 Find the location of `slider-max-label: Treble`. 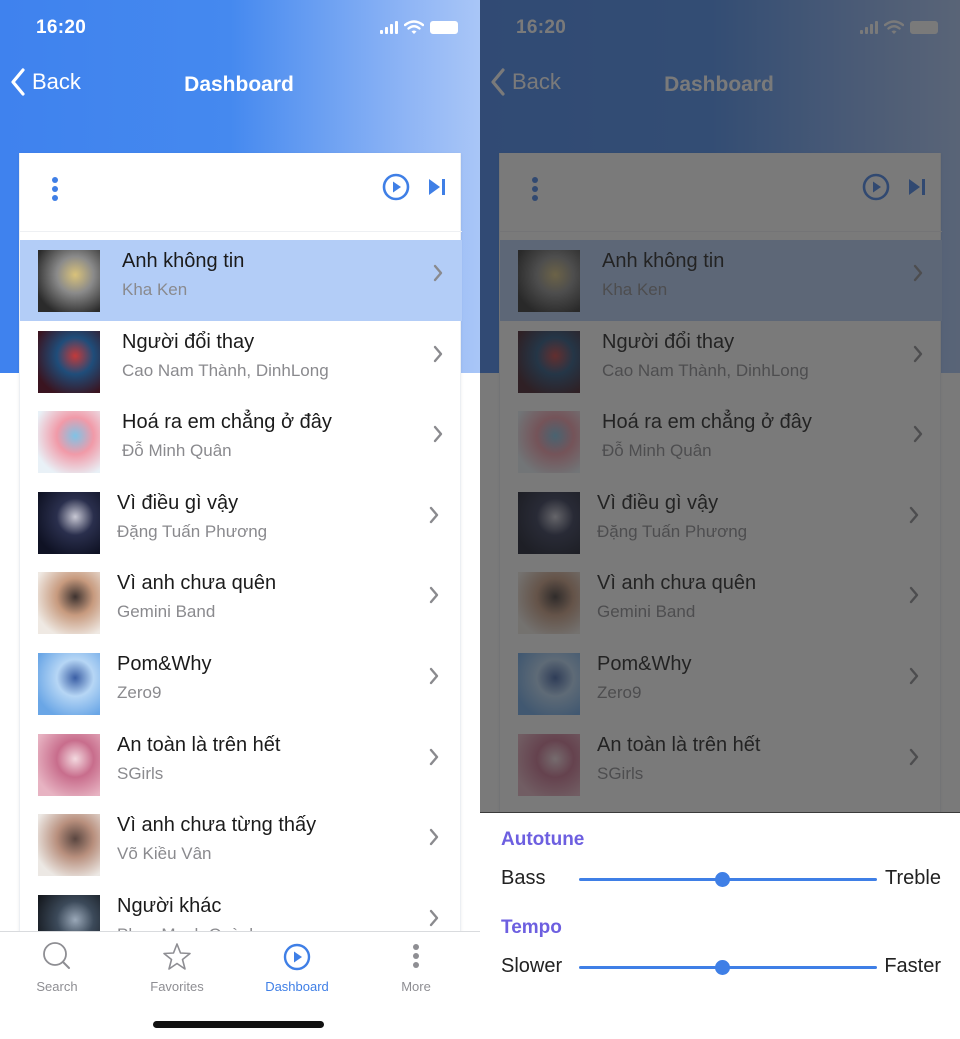

slider-max-label: Treble is located at coordinates (913, 878).